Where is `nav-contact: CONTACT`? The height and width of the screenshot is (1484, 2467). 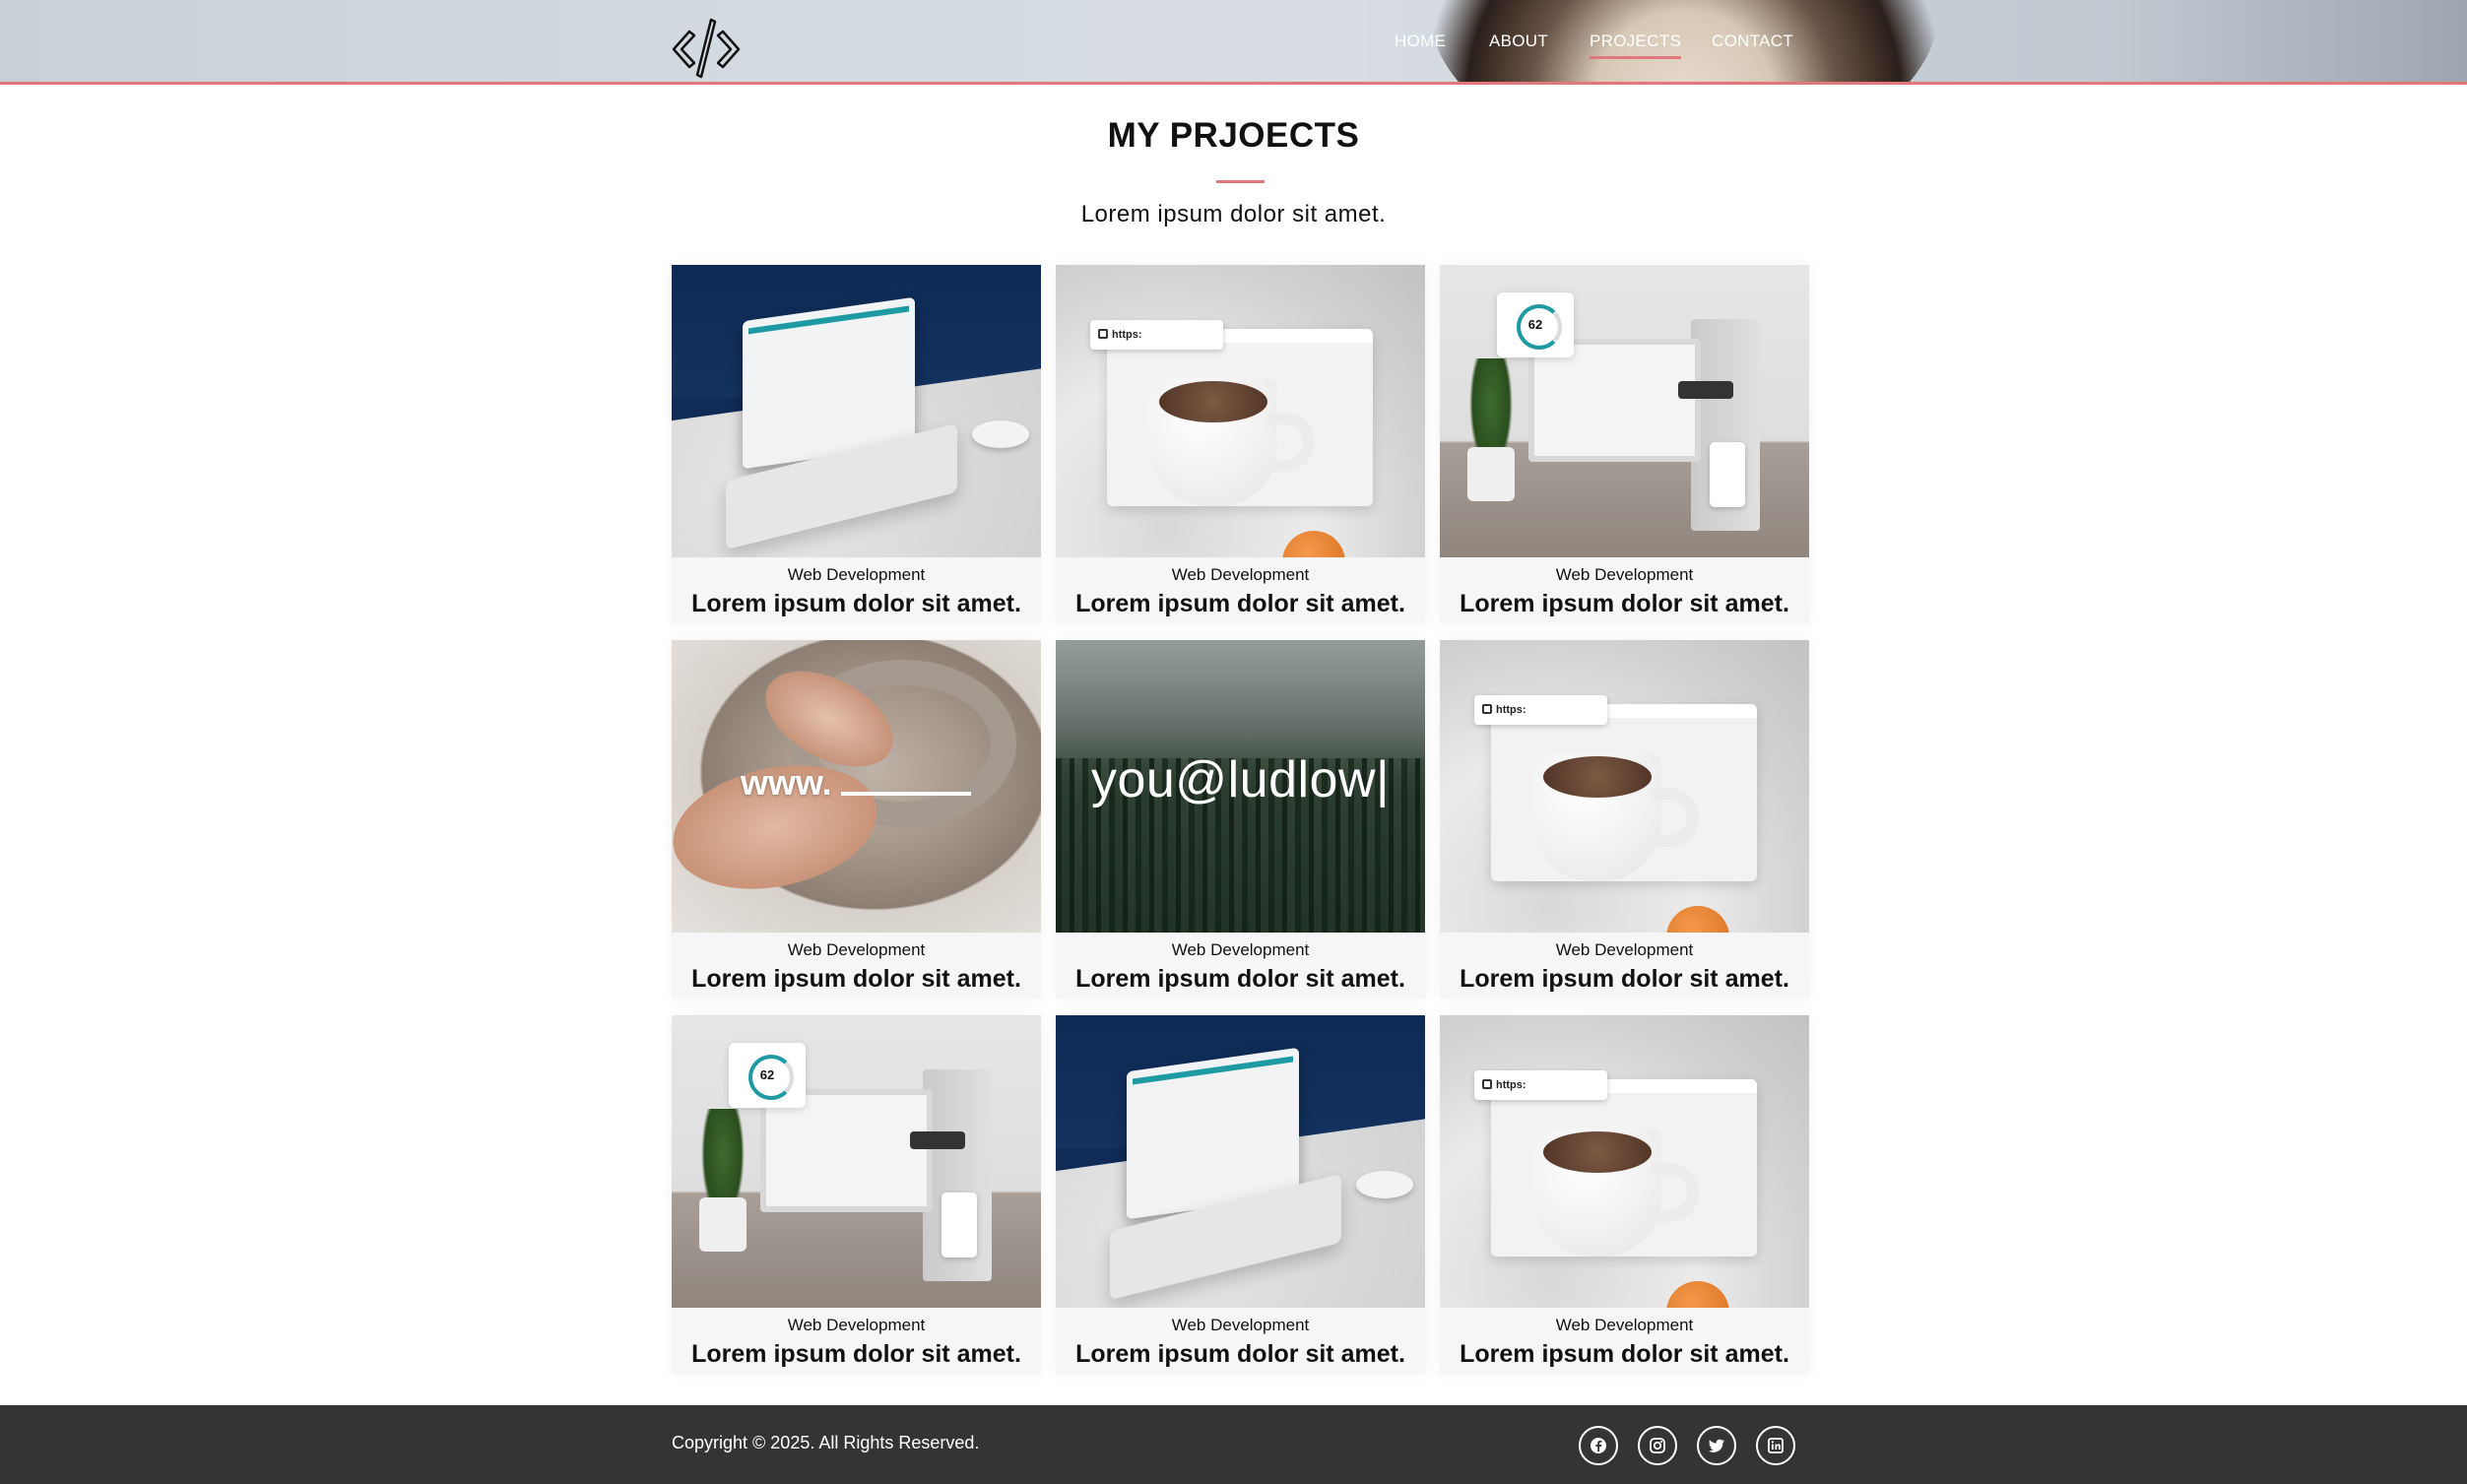
nav-contact: CONTACT is located at coordinates (1753, 41).